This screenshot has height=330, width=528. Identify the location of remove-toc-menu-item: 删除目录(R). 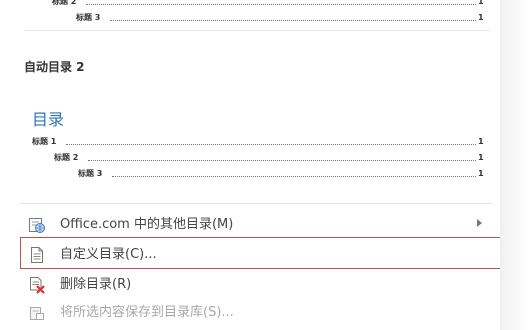
(256, 285).